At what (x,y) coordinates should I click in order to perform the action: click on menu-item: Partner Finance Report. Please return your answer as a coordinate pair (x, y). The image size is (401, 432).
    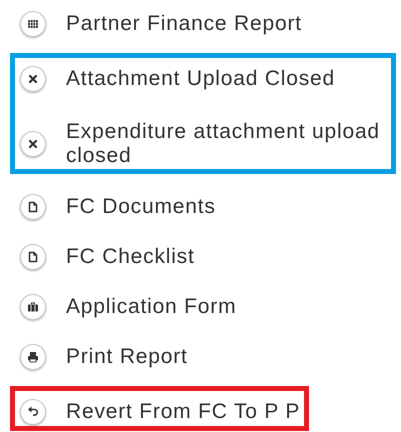
    Looking at the image, I should click on (184, 24).